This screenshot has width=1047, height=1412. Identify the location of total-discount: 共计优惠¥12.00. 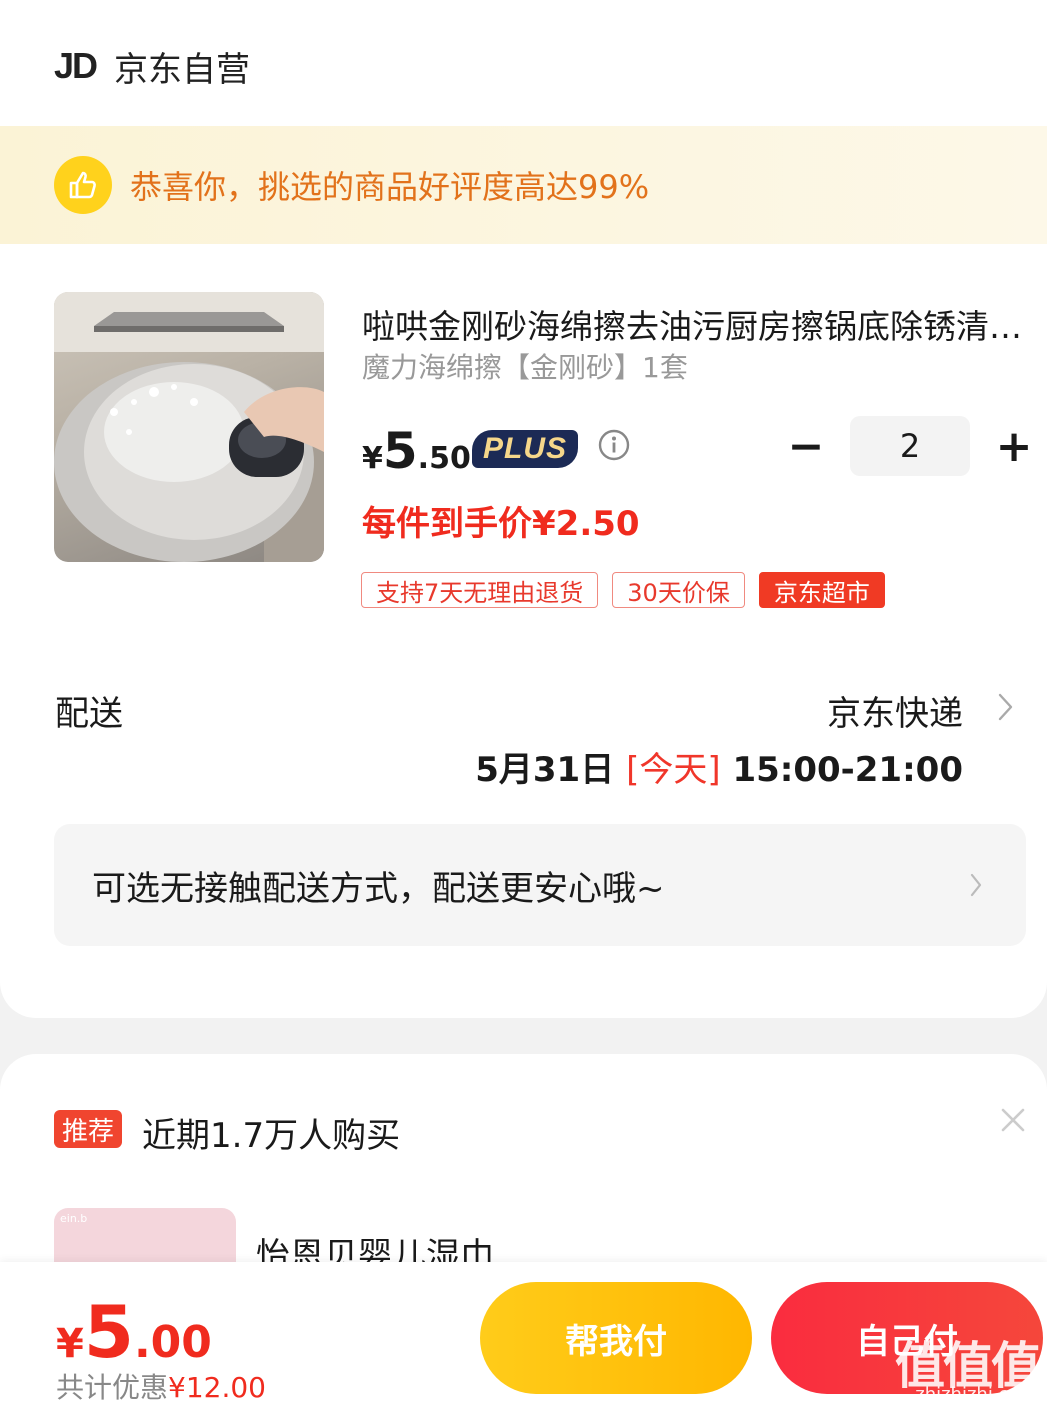
(161, 1386).